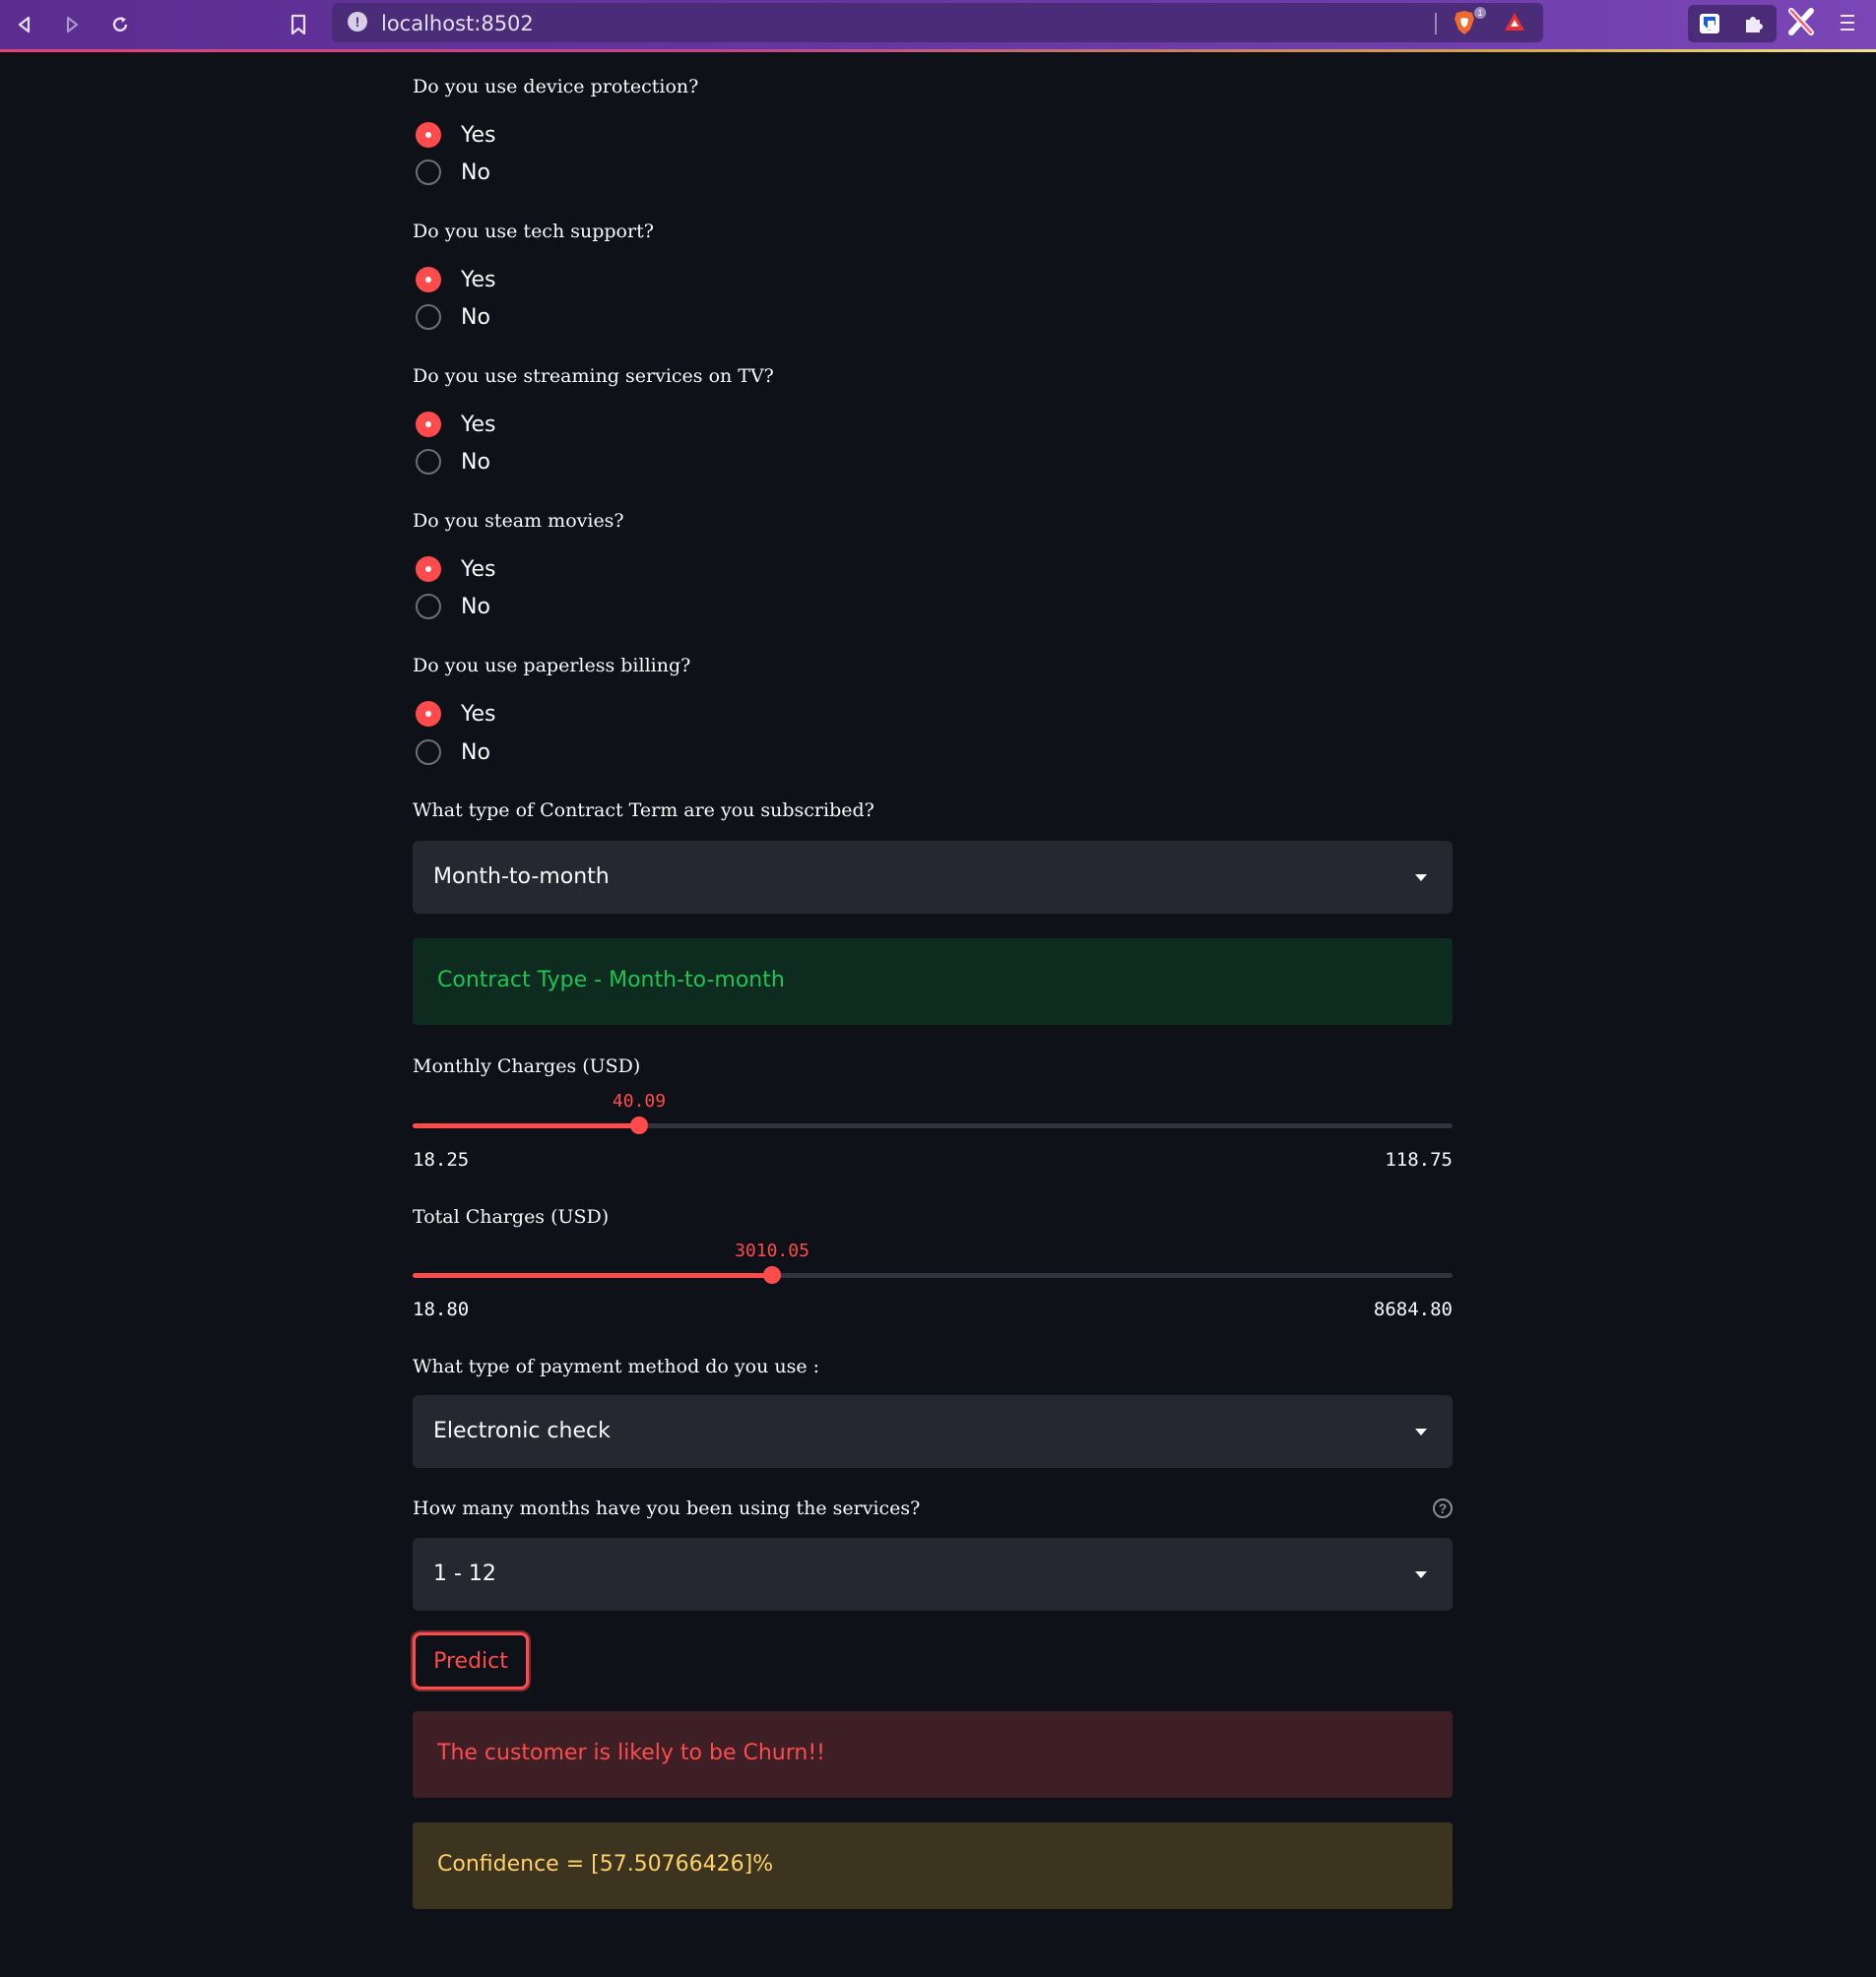 The height and width of the screenshot is (1977, 1876). I want to click on bitwarden-extension-icon, so click(1710, 26).